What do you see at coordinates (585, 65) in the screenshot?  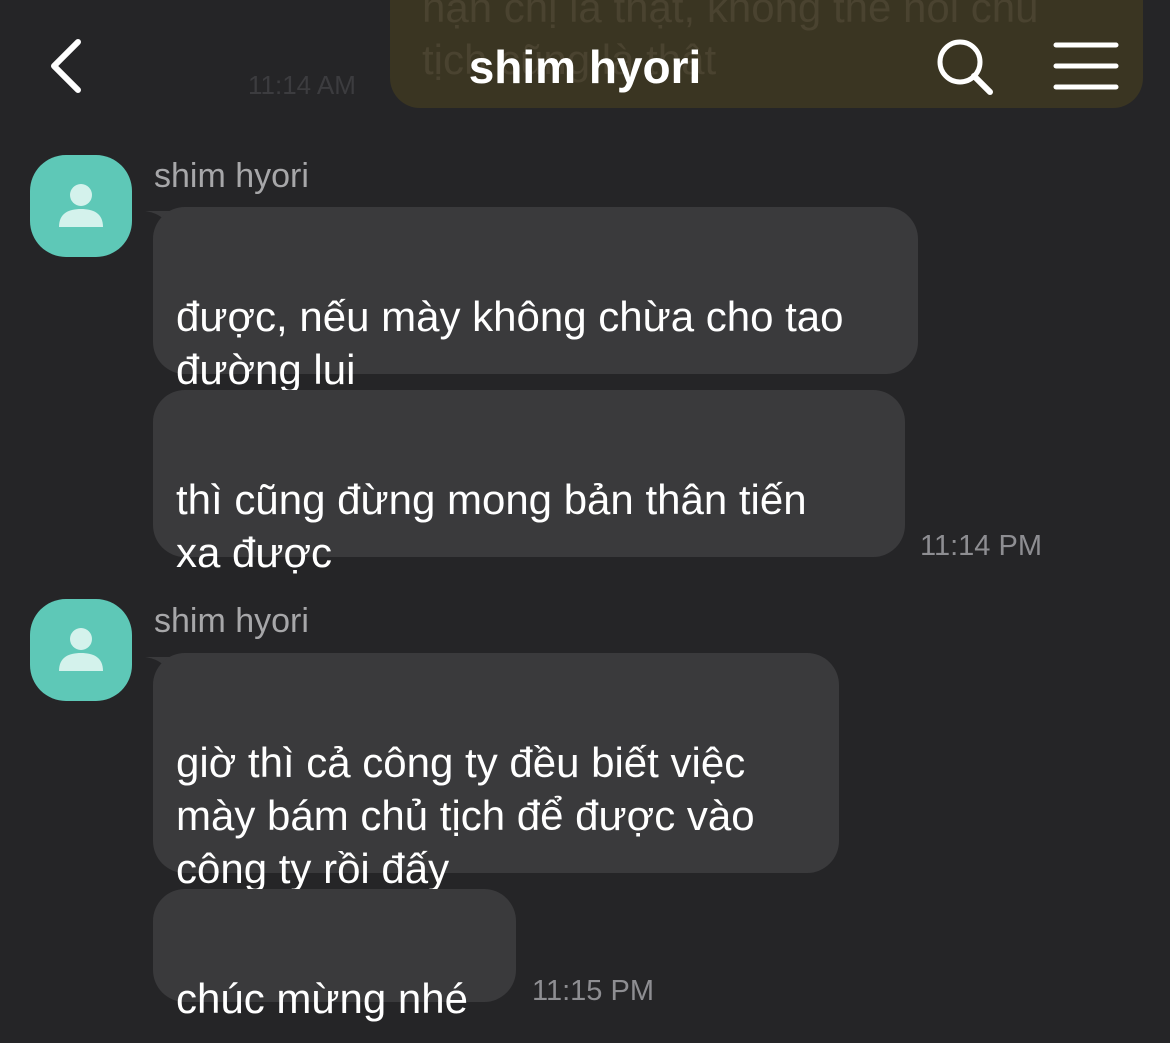 I see `chat-header: shim hyori` at bounding box center [585, 65].